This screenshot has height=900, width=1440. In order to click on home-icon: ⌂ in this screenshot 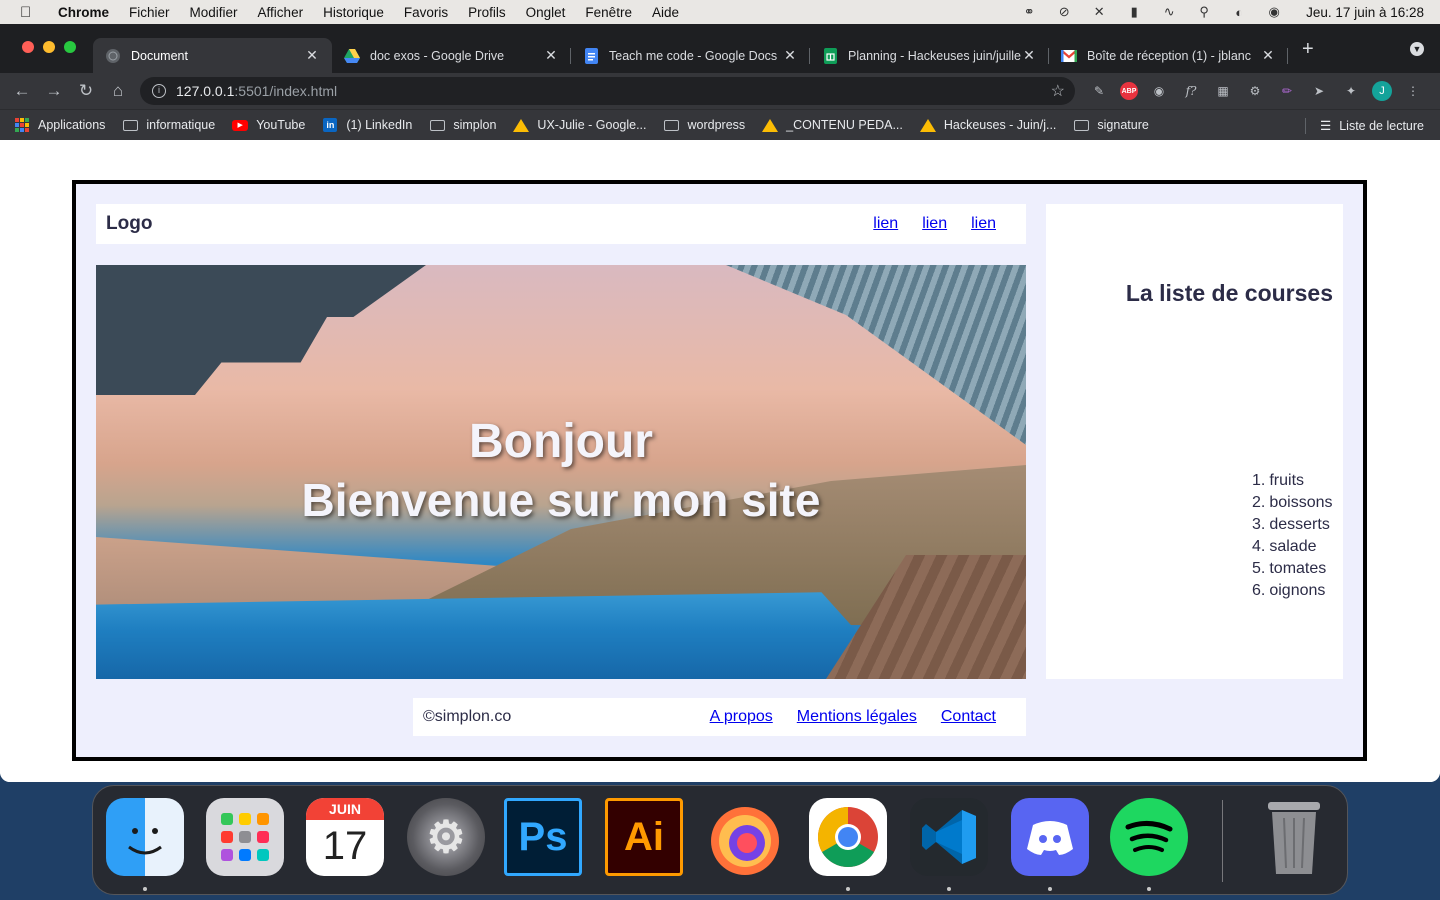, I will do `click(118, 90)`.